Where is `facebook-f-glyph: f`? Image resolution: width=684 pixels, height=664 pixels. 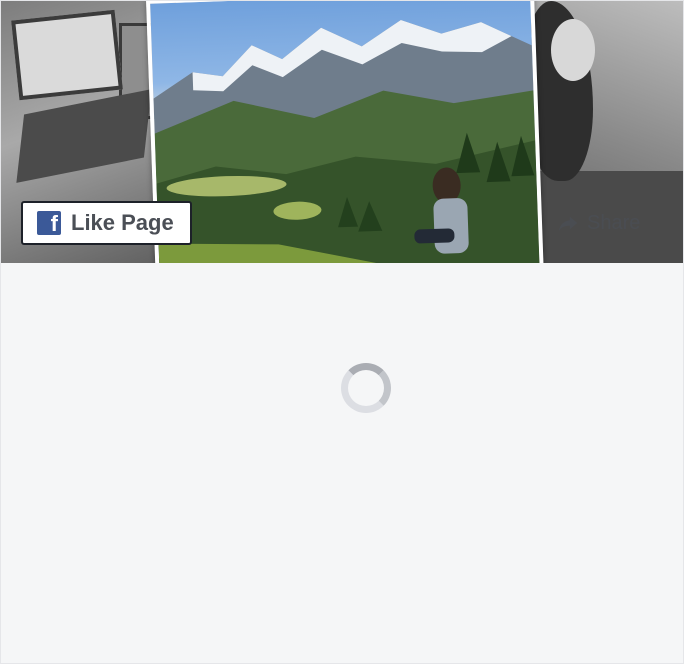
facebook-f-glyph: f is located at coordinates (54, 223).